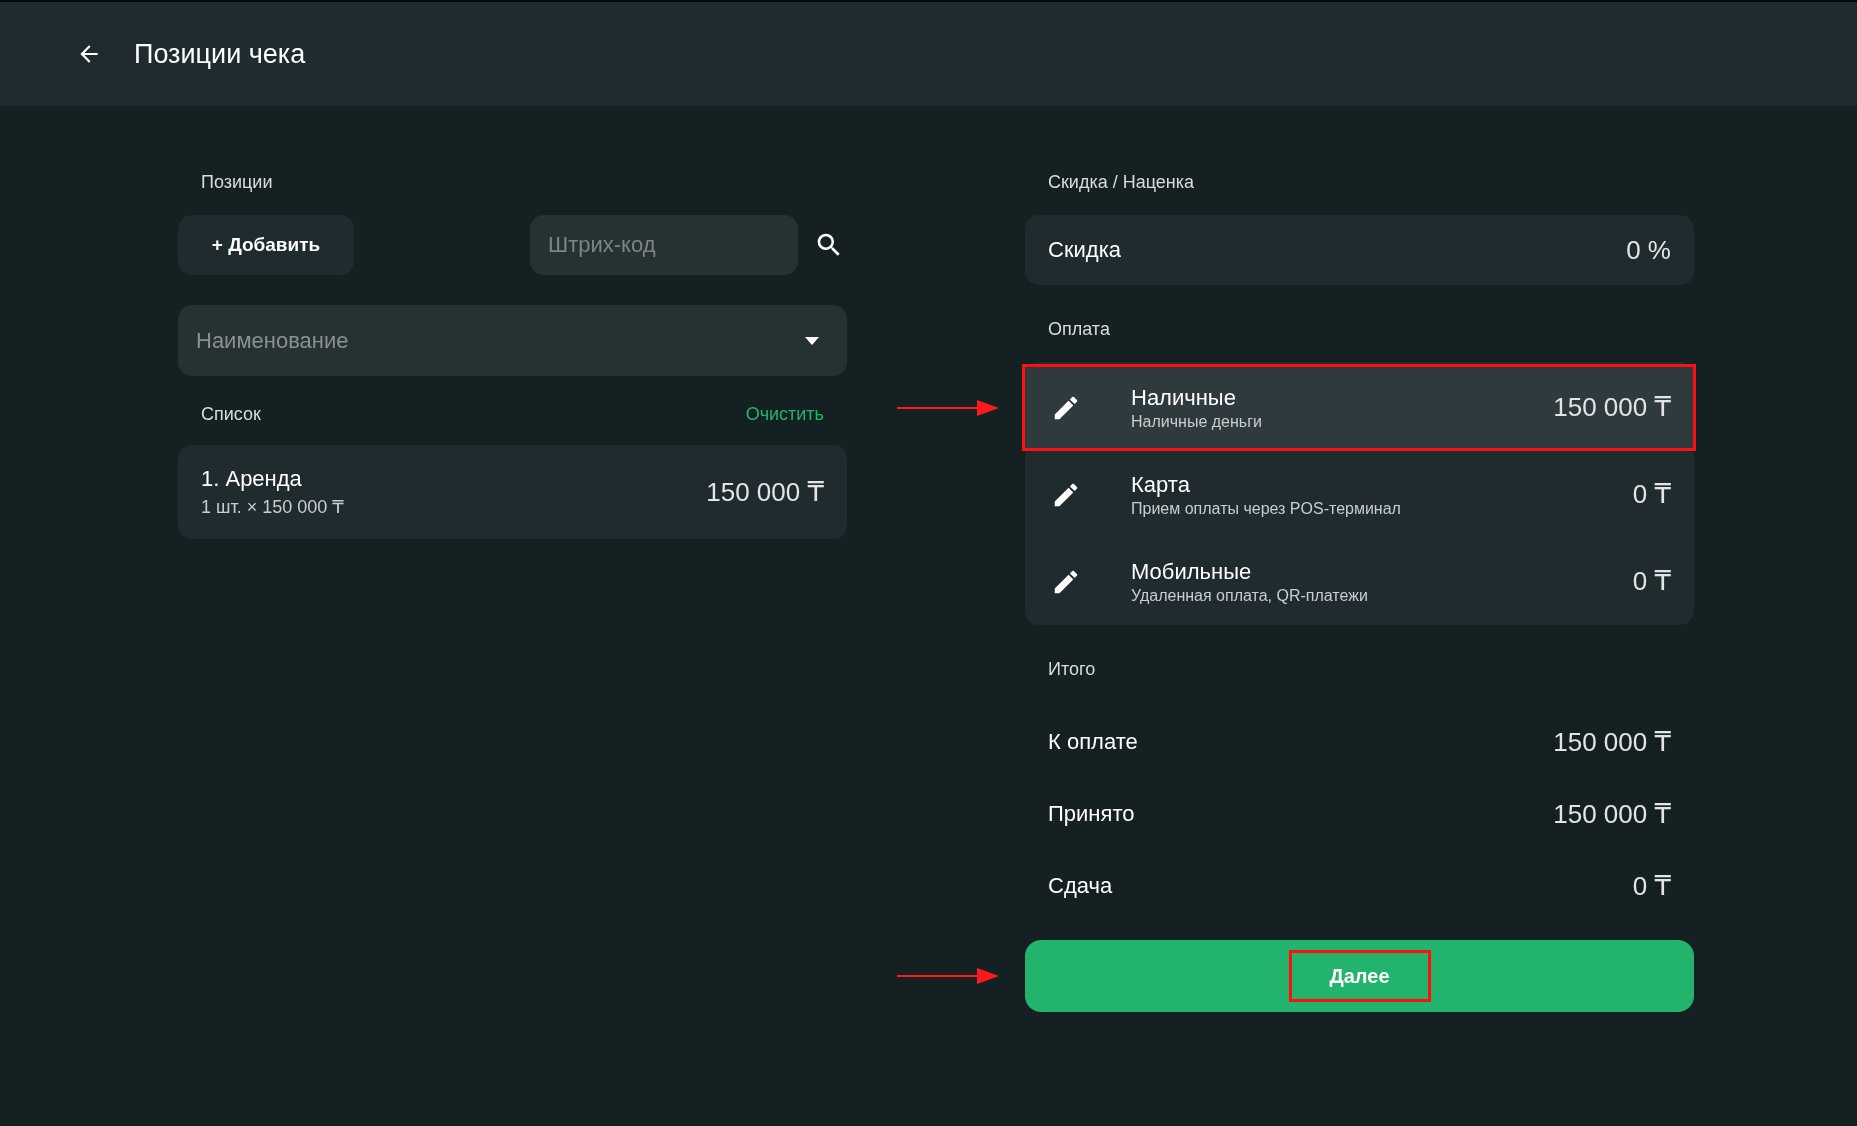 This screenshot has width=1857, height=1126. I want to click on add-button: + Добавить, so click(266, 245).